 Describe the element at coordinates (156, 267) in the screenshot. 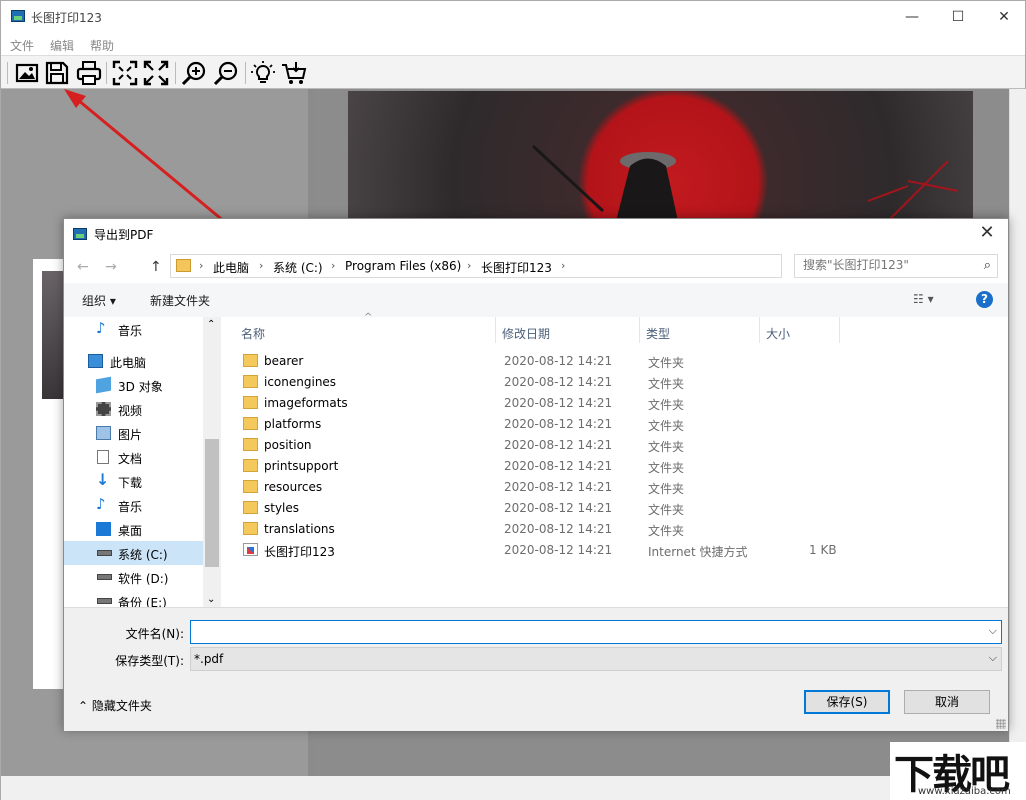

I see `up-button: ↑` at that location.